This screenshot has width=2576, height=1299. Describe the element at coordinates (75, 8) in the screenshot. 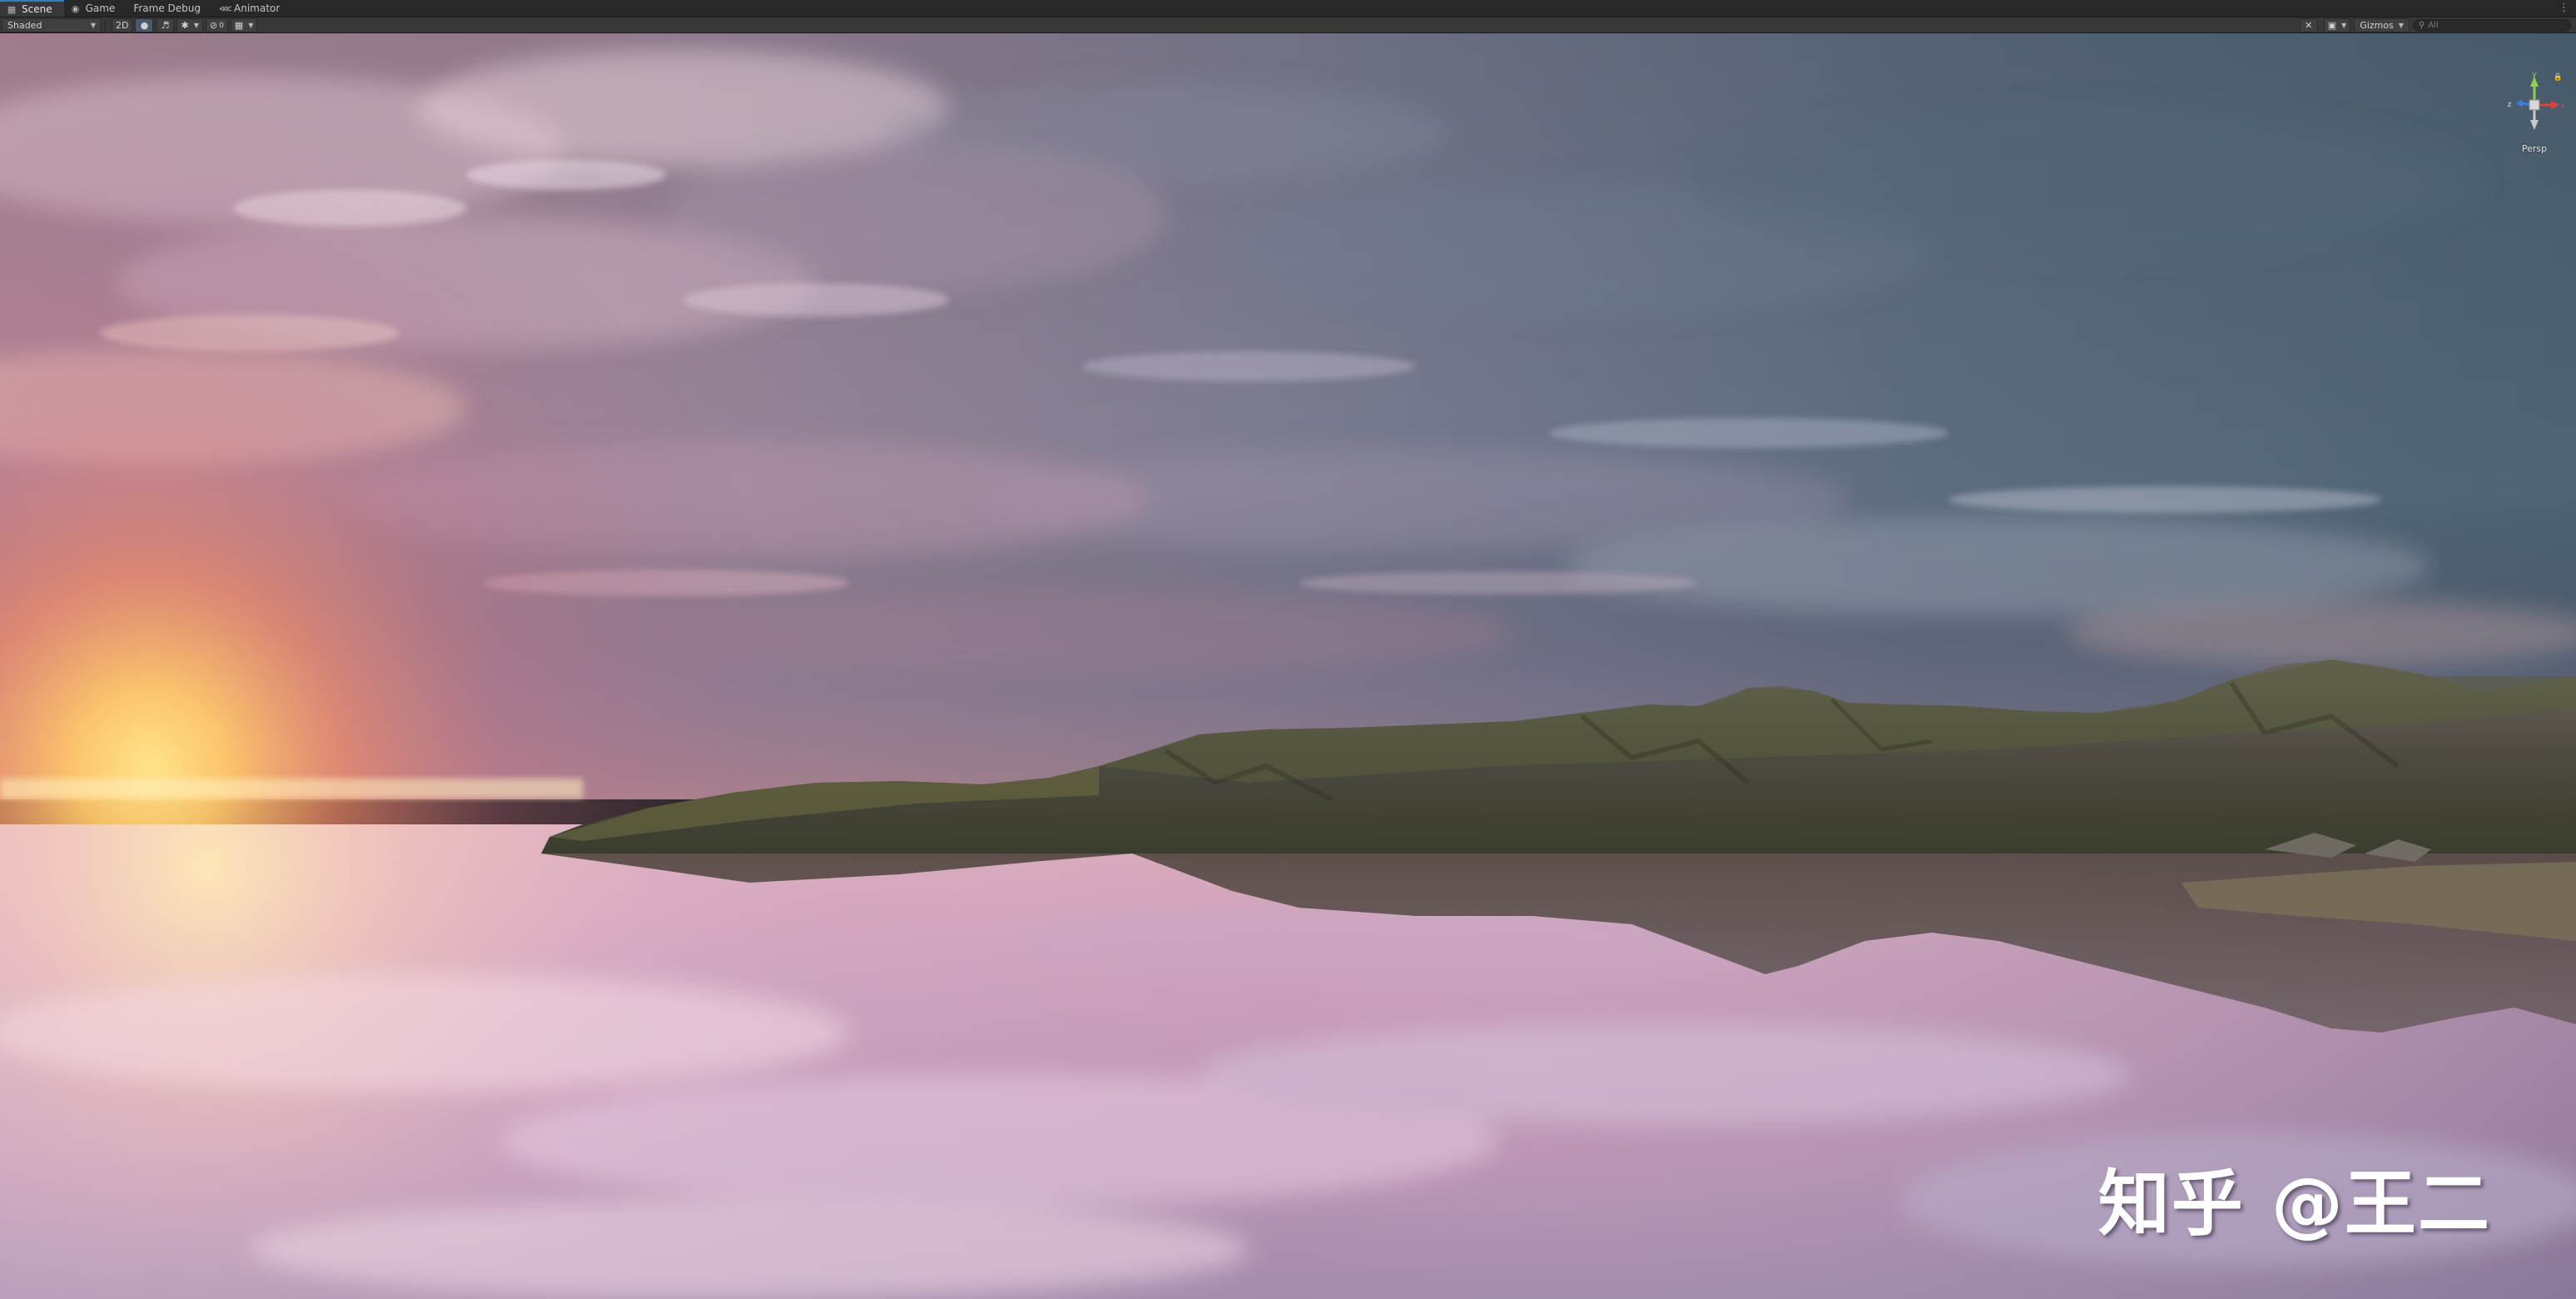

I see `game-controller-icon: ◉` at that location.